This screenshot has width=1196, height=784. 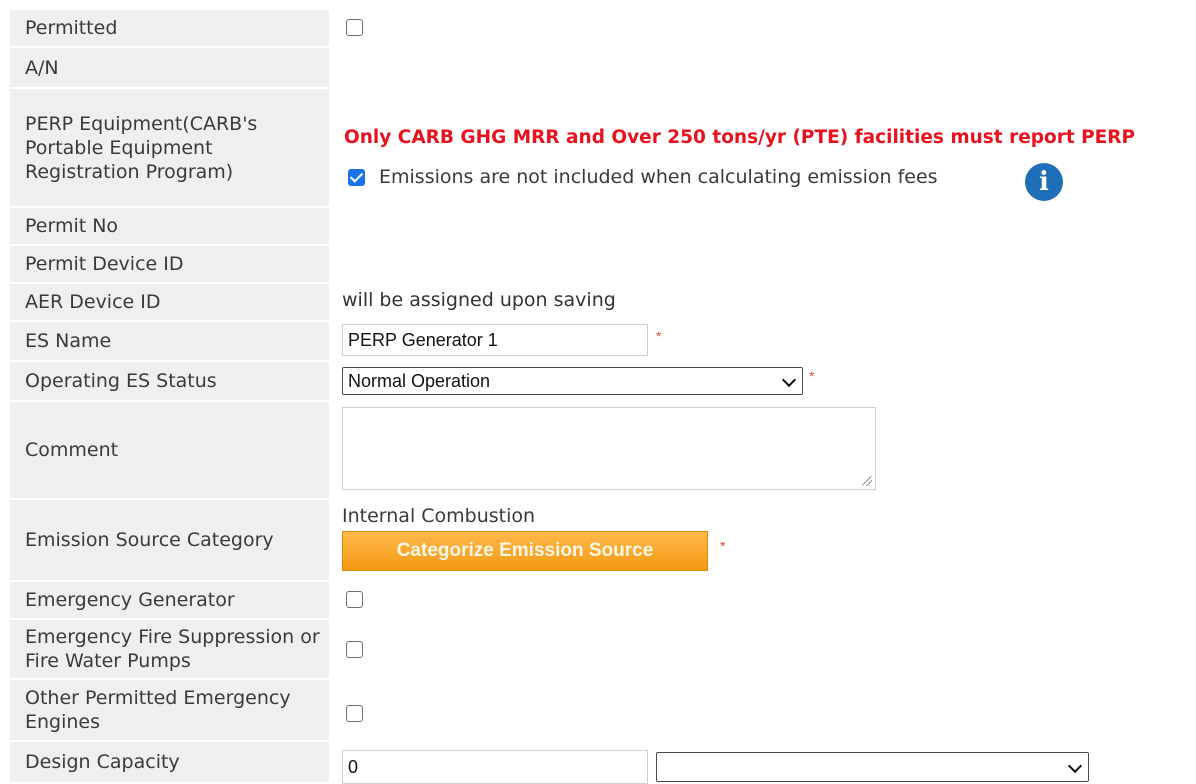 What do you see at coordinates (356, 177) in the screenshot?
I see `perp-emissions-checkbox` at bounding box center [356, 177].